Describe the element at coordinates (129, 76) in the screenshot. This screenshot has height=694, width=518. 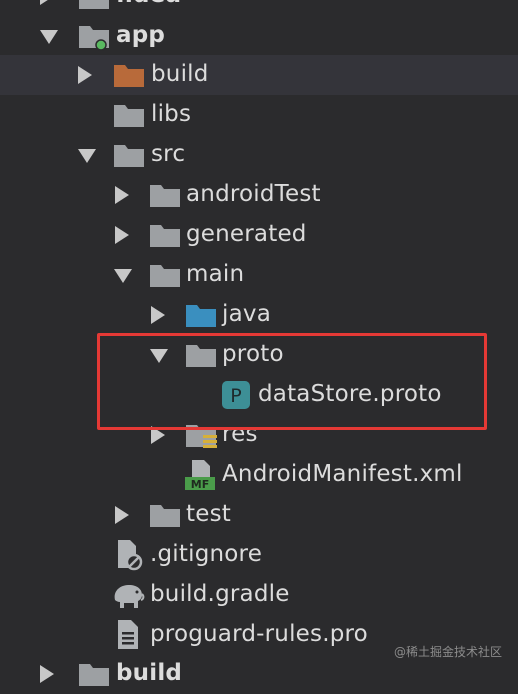
I see `excluded-folder-icon` at that location.